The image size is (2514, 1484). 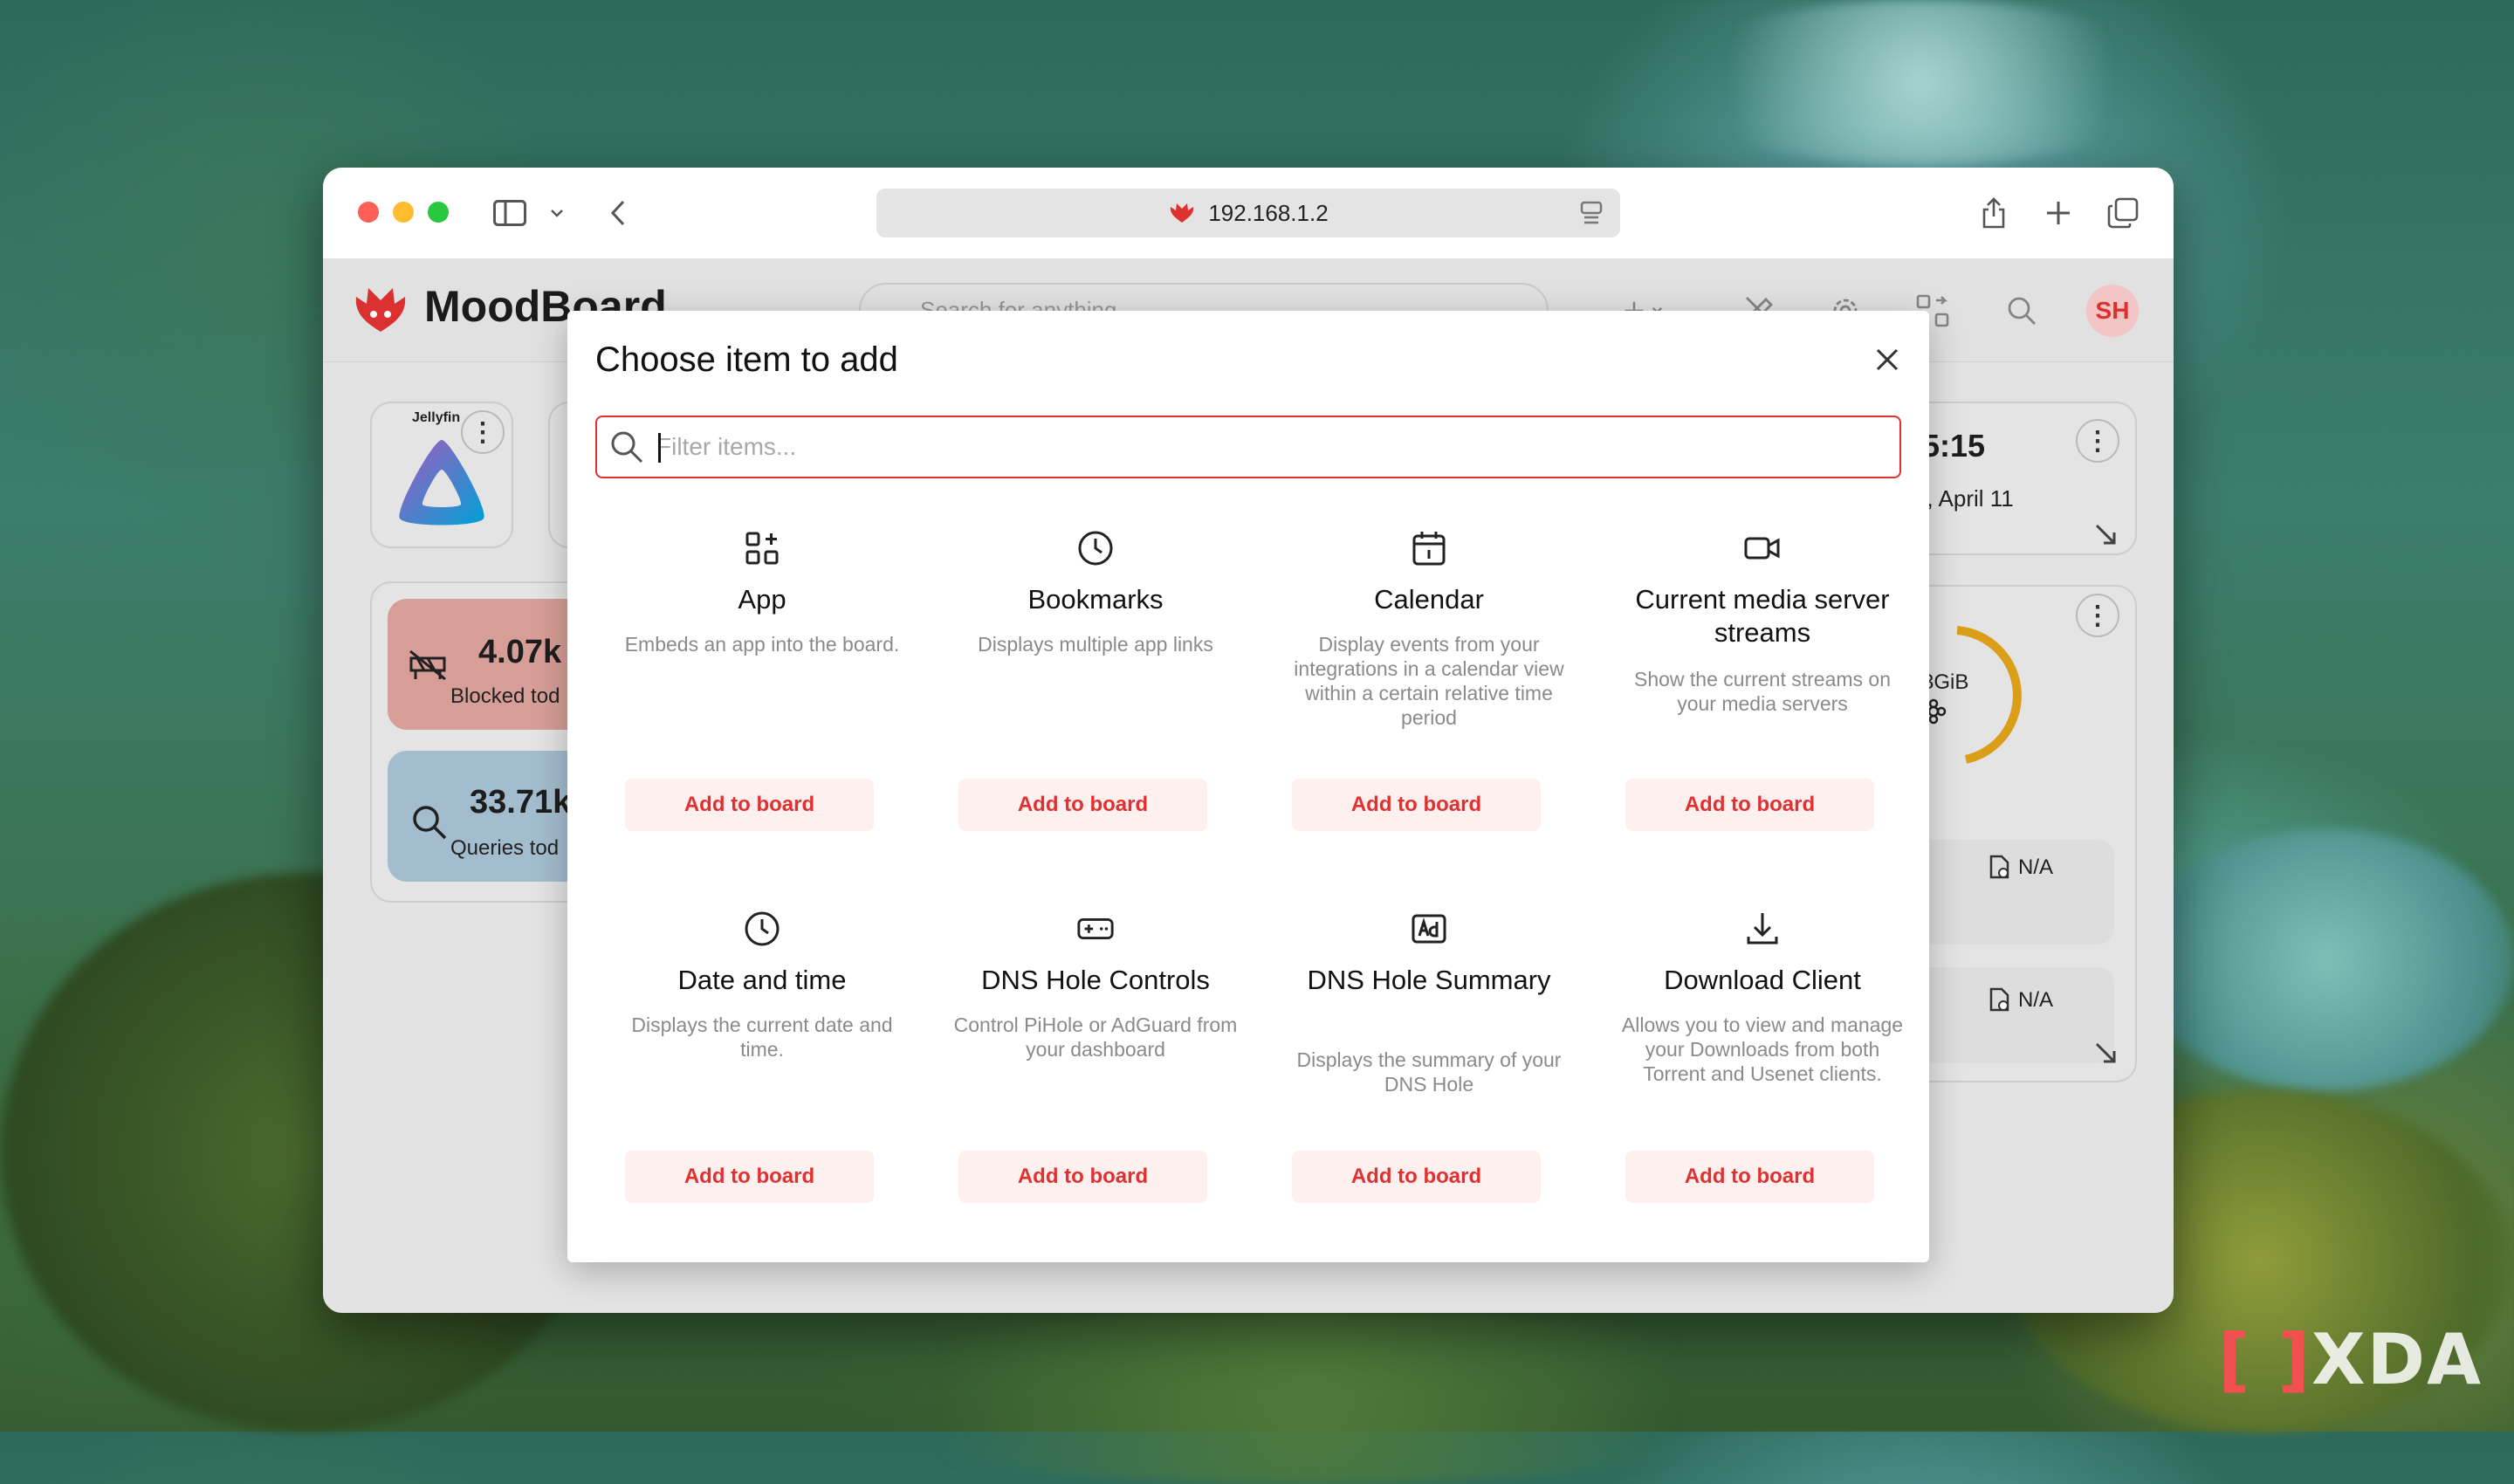 I want to click on video-icon, so click(x=1763, y=548).